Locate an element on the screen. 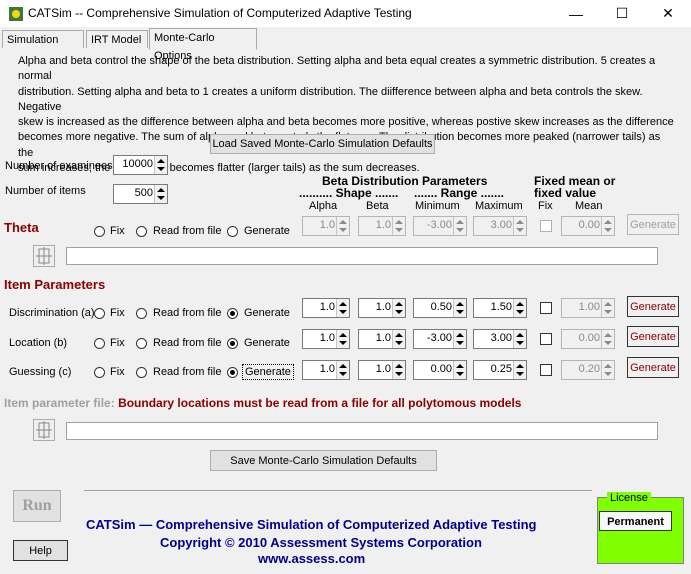 The height and width of the screenshot is (574, 691). discrimination-mean-spinner: 1.00 is located at coordinates (588, 308).